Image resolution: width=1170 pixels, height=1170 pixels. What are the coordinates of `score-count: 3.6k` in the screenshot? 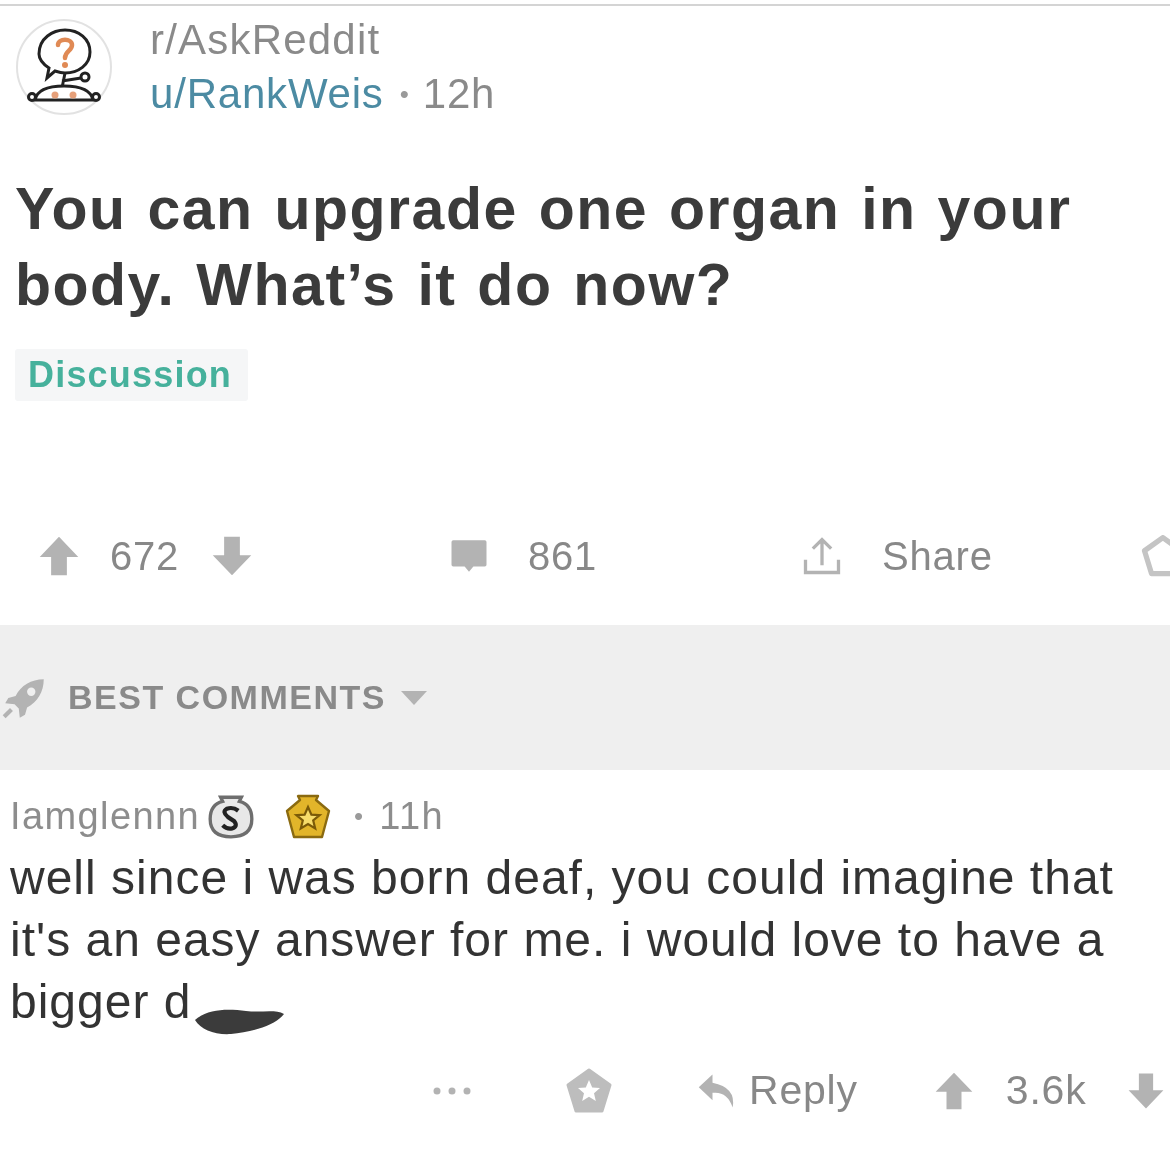 It's located at (1046, 1091).